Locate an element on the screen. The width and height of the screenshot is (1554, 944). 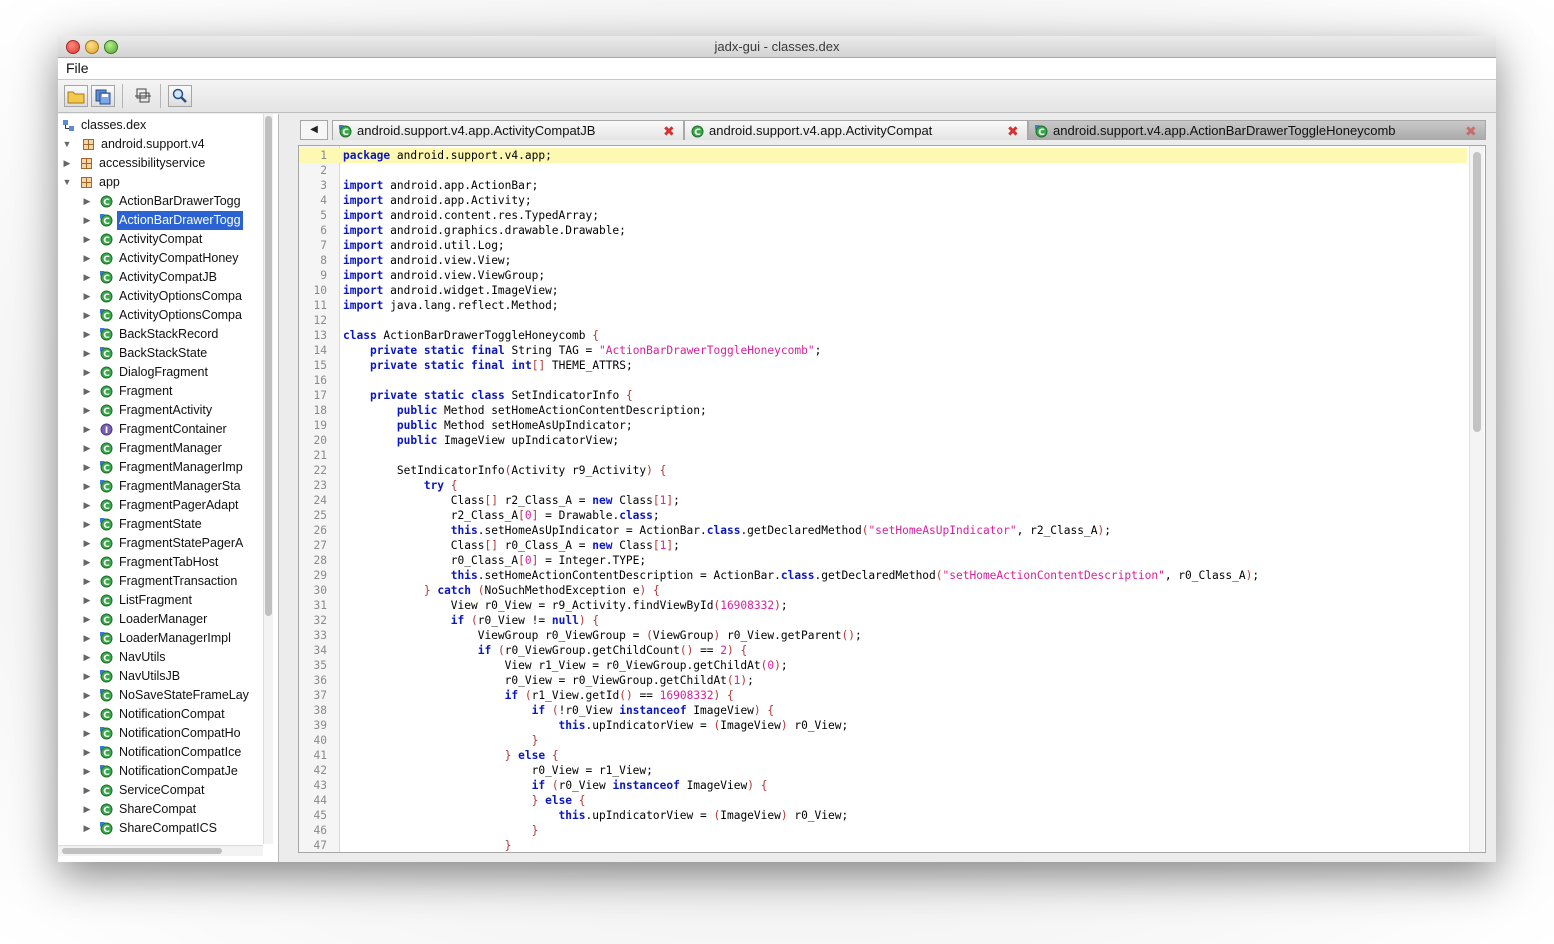
tree-vertical-scrollbar is located at coordinates (268, 479).